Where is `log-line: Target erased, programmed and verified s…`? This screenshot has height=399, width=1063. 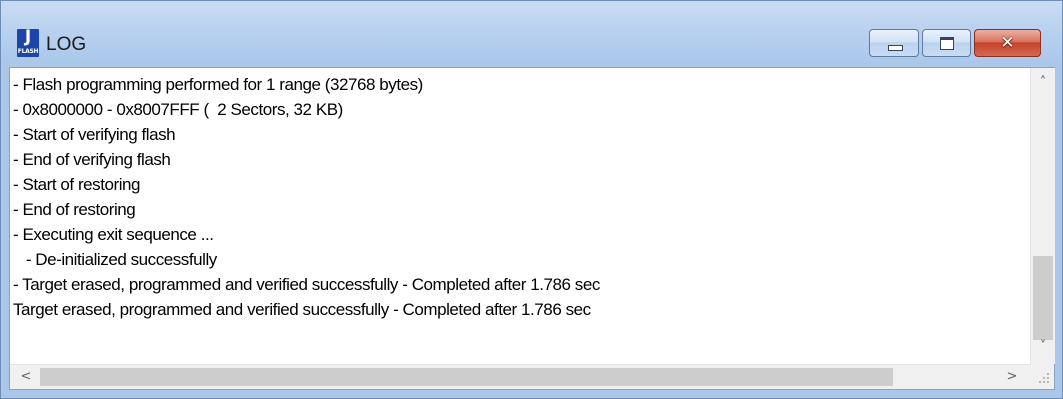
log-line: Target erased, programmed and verified s… is located at coordinates (302, 309).